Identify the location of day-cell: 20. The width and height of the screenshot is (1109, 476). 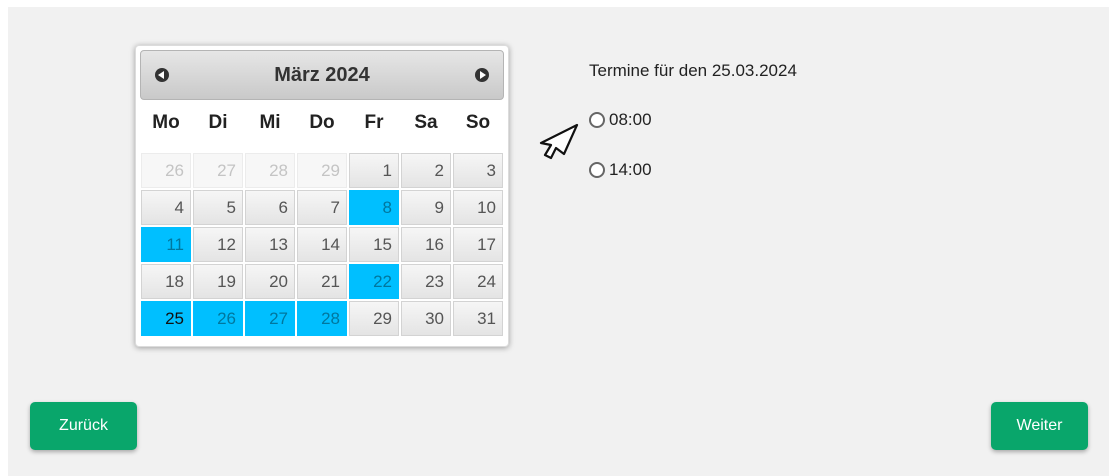
(270, 281).